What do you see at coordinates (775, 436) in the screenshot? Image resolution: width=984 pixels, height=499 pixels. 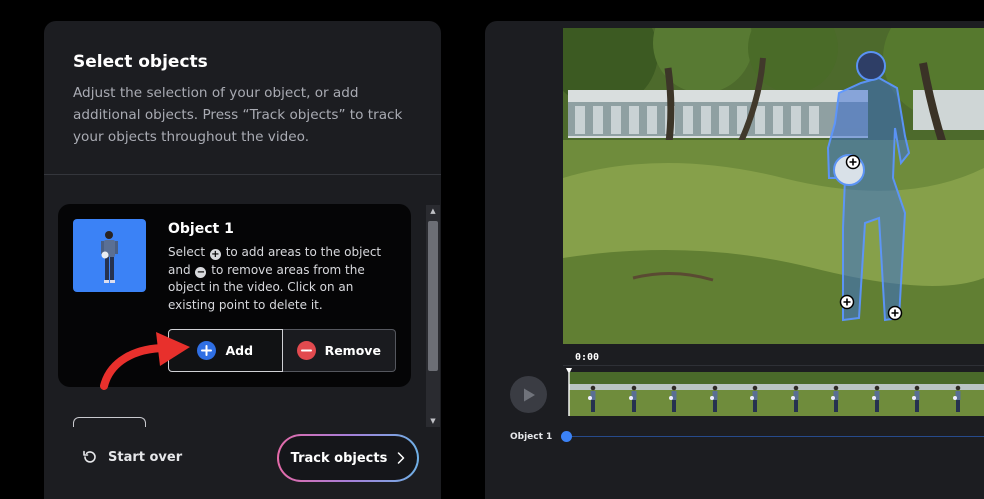 I see `object-track-line` at bounding box center [775, 436].